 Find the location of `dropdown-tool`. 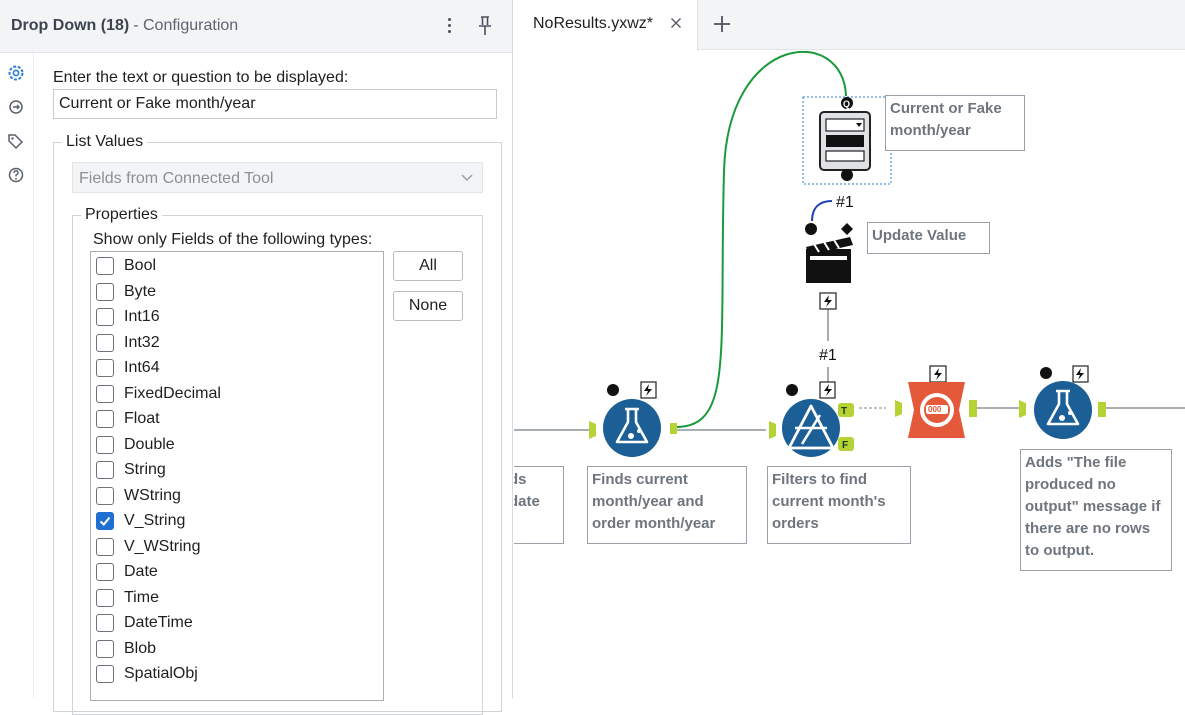

dropdown-tool is located at coordinates (847, 140).